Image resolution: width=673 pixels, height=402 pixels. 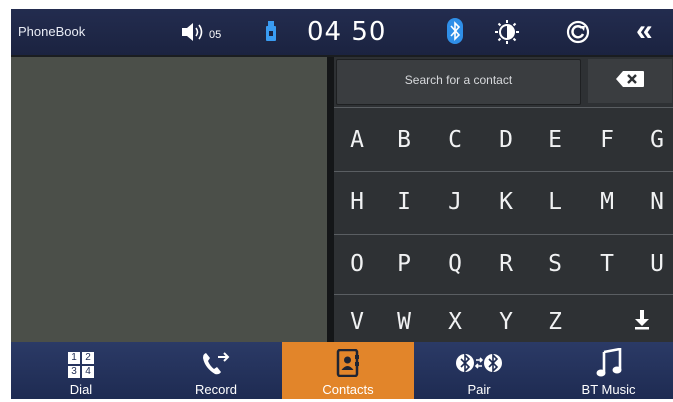 What do you see at coordinates (347, 32) in the screenshot?
I see `clock: 04 50` at bounding box center [347, 32].